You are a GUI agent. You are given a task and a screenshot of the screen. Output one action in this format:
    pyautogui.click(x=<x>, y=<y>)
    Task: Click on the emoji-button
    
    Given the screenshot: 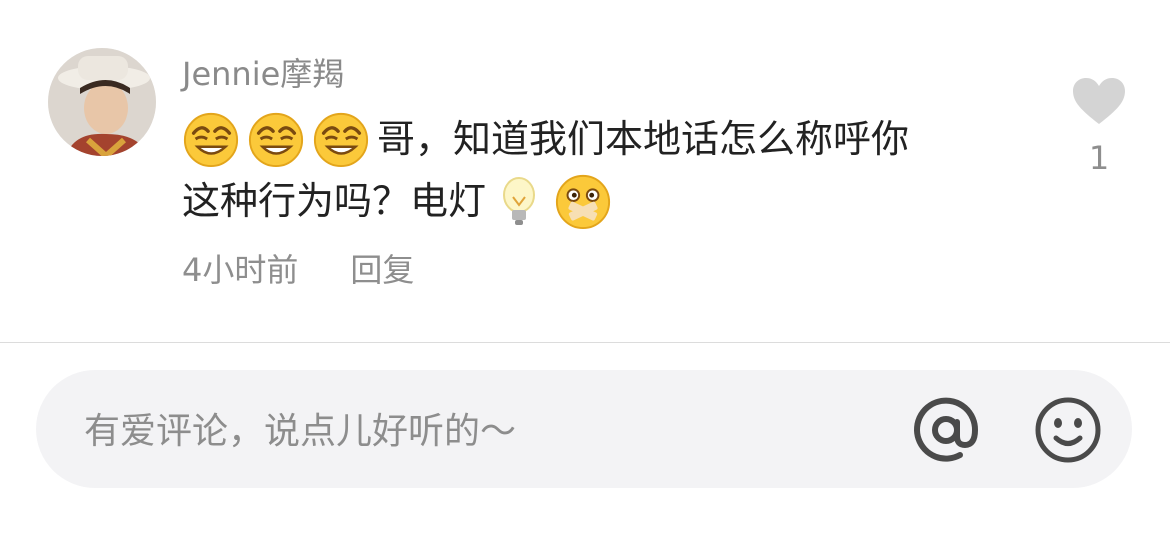 What is the action you would take?
    pyautogui.click(x=1068, y=430)
    